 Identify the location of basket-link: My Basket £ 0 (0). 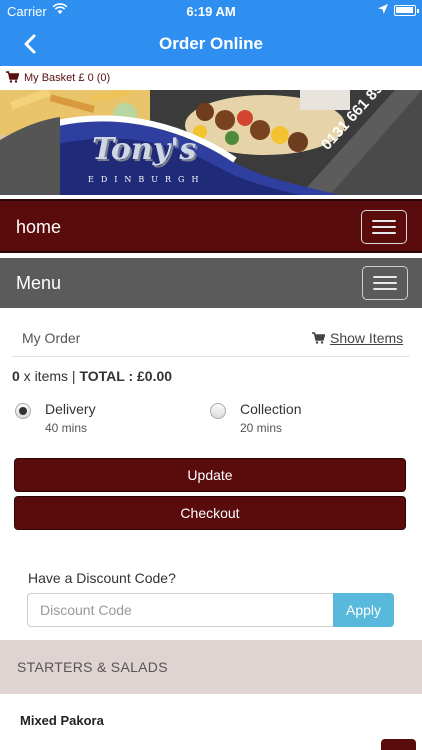
(211, 78).